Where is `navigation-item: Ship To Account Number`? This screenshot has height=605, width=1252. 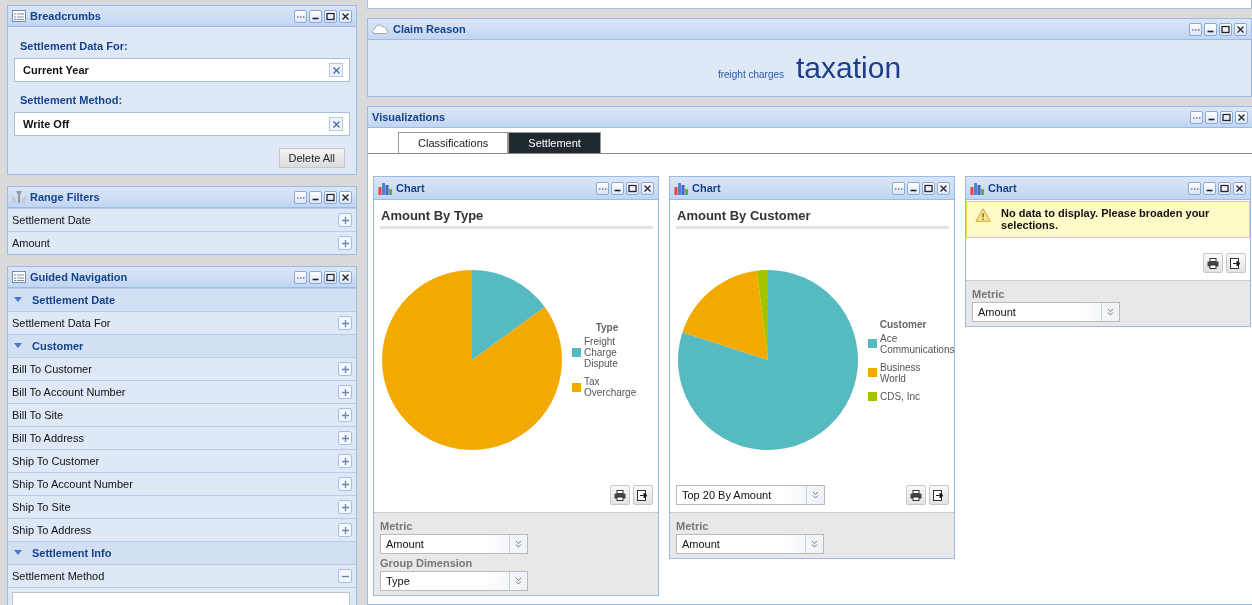
navigation-item: Ship To Account Number is located at coordinates (72, 484).